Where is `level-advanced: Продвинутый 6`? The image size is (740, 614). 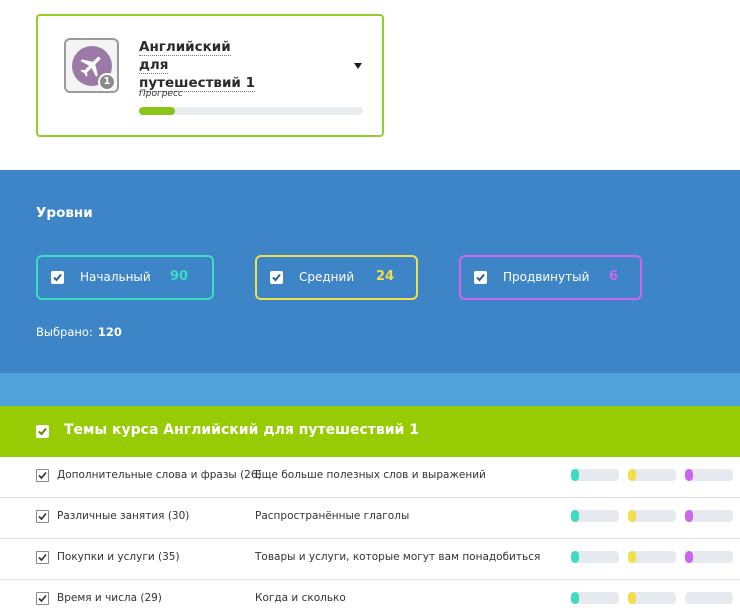
level-advanced: Продвинутый 6 is located at coordinates (550, 277).